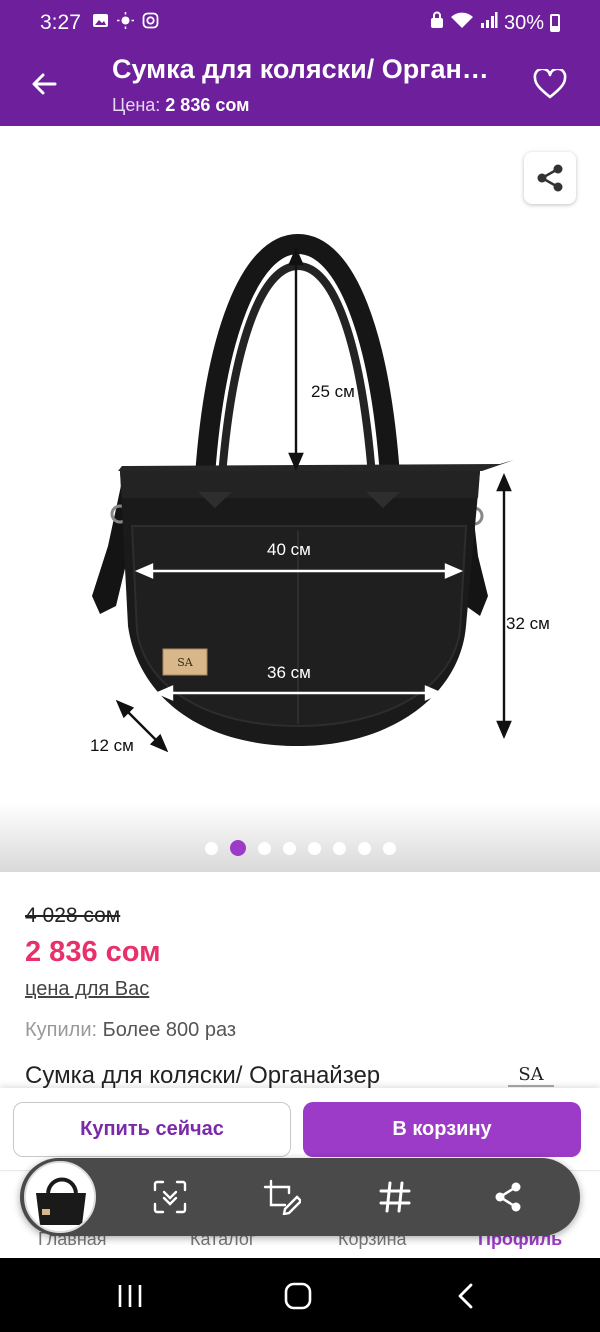 The height and width of the screenshot is (1332, 600). I want to click on header-price-label: Цена:, so click(136, 105).